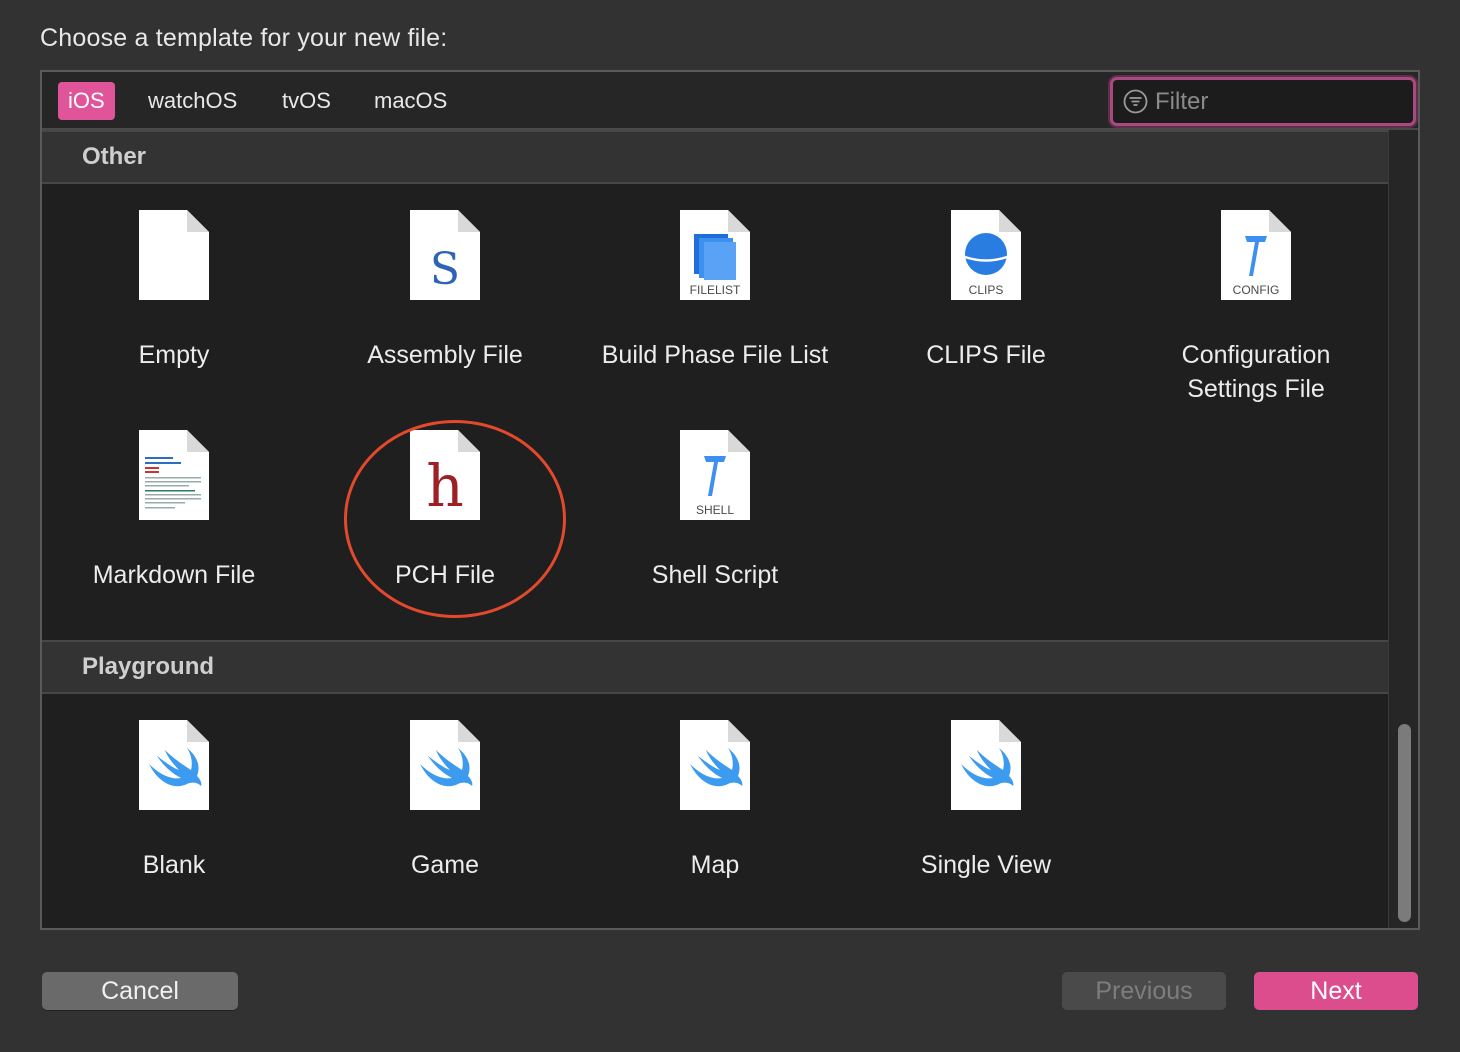  What do you see at coordinates (192, 101) in the screenshot?
I see `tab-watchos: watchOS` at bounding box center [192, 101].